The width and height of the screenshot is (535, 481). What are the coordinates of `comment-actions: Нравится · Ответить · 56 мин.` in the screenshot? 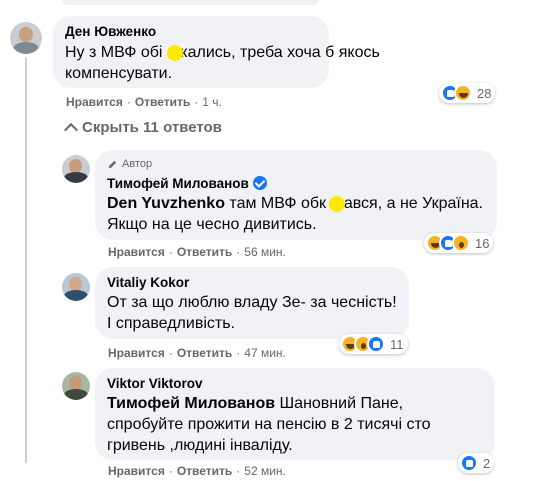 It's located at (197, 252).